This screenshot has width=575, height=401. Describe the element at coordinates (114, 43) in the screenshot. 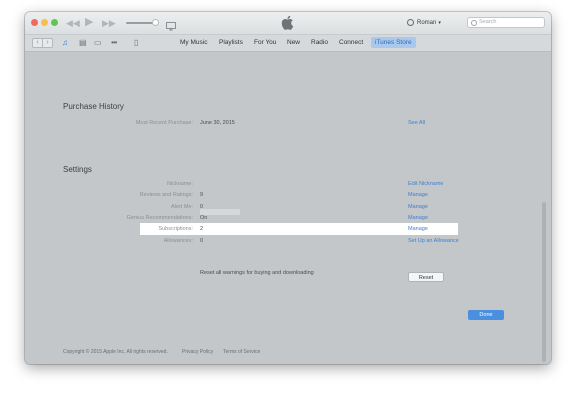

I see `more-icon: •••` at that location.